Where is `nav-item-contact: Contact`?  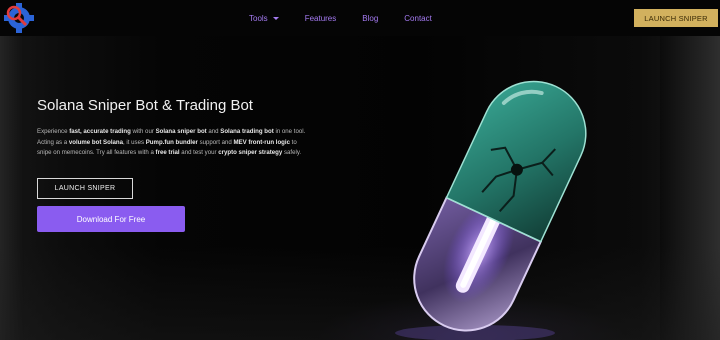
nav-item-contact: Contact is located at coordinates (418, 18).